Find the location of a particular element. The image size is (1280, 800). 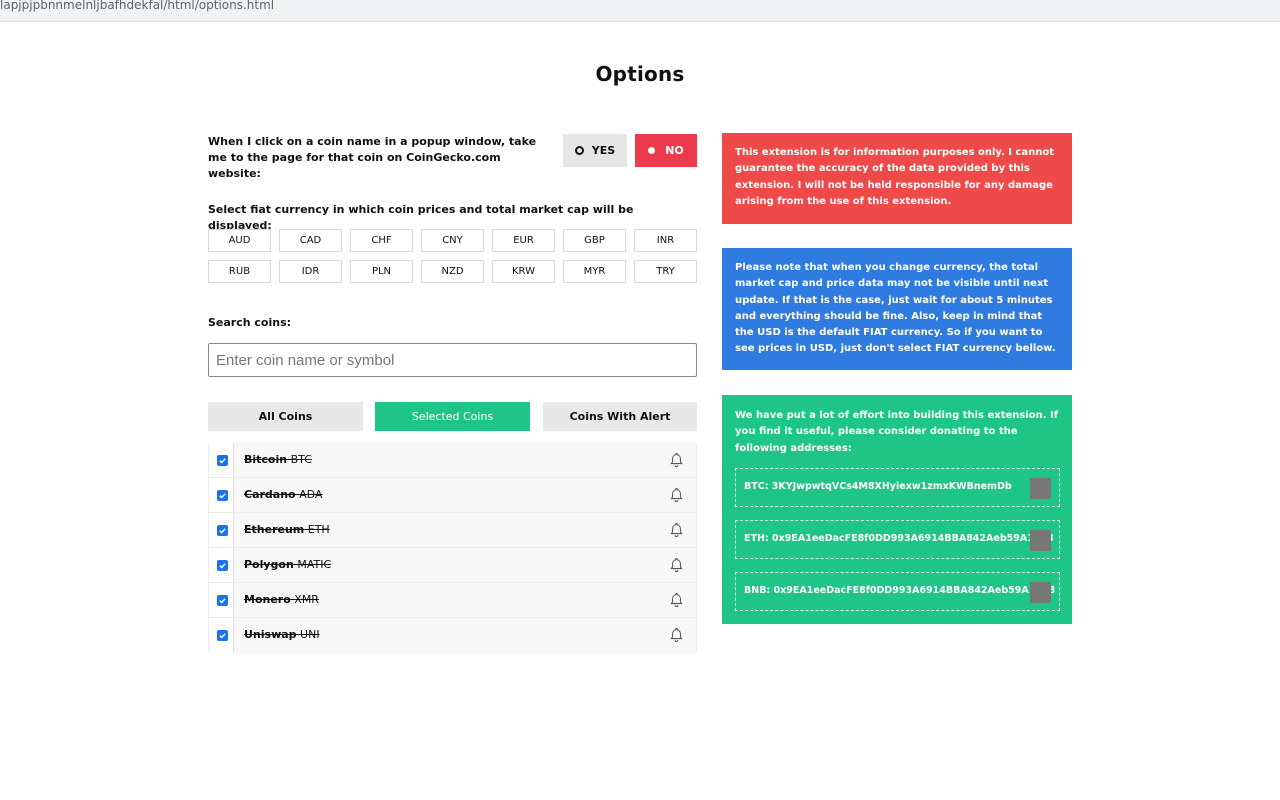

coin-label: Cardano ADA is located at coordinates (283, 494).